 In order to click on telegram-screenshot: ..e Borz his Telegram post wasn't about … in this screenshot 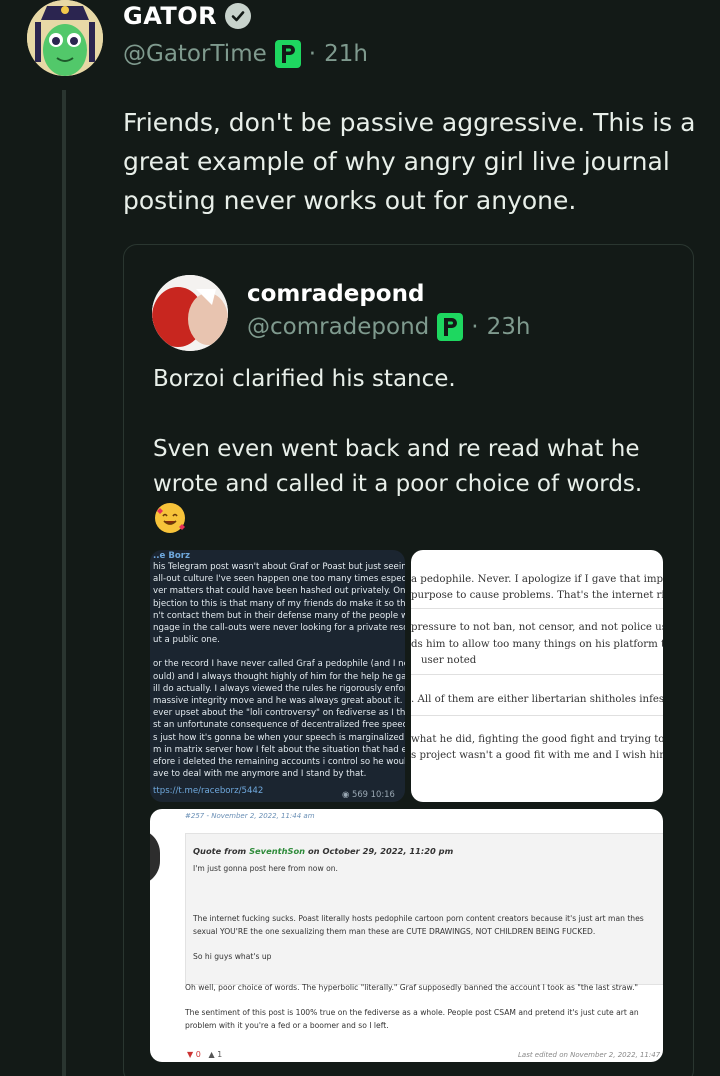, I will do `click(277, 676)`.